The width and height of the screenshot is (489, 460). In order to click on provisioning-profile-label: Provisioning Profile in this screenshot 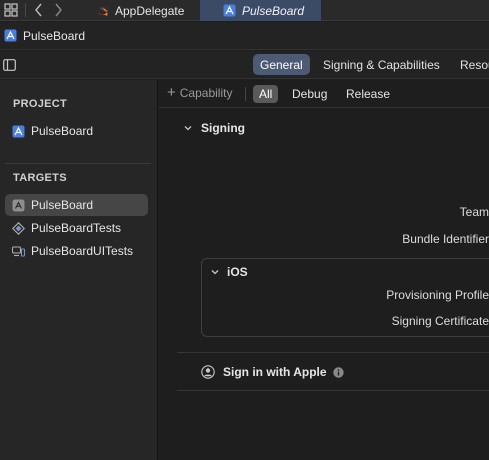, I will do `click(437, 295)`.